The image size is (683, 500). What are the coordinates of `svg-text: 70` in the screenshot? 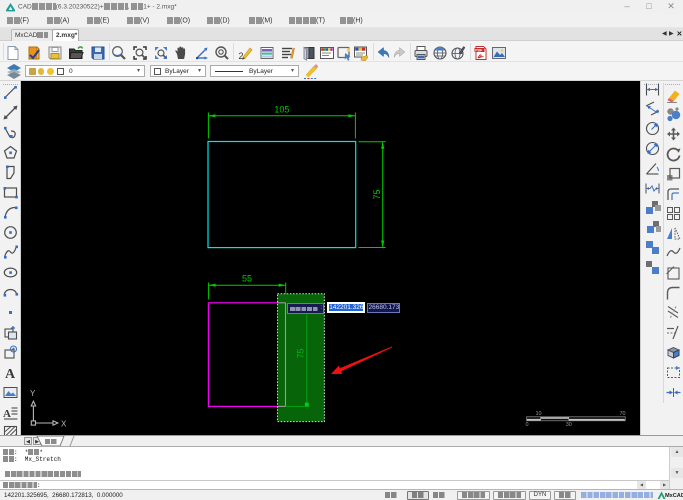 It's located at (622, 414).